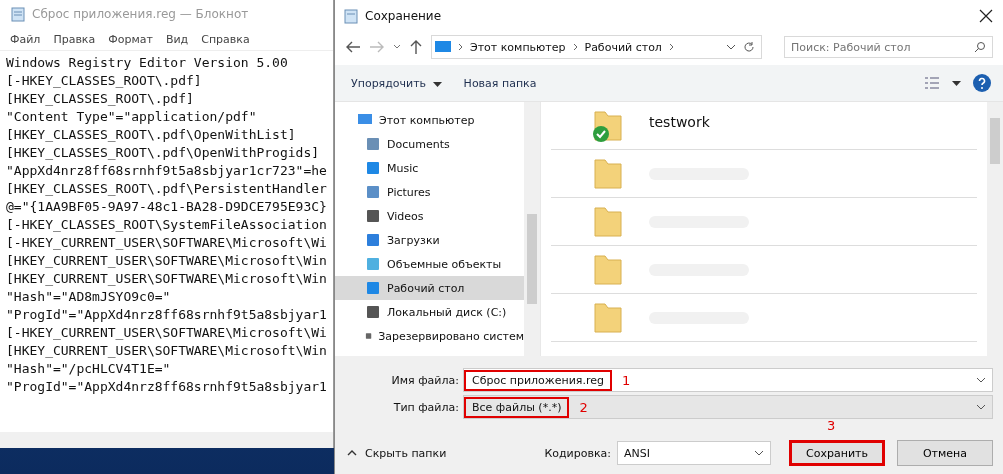 The image size is (1003, 474). Describe the element at coordinates (583, 407) in the screenshot. I see `annotation-number: 2` at that location.